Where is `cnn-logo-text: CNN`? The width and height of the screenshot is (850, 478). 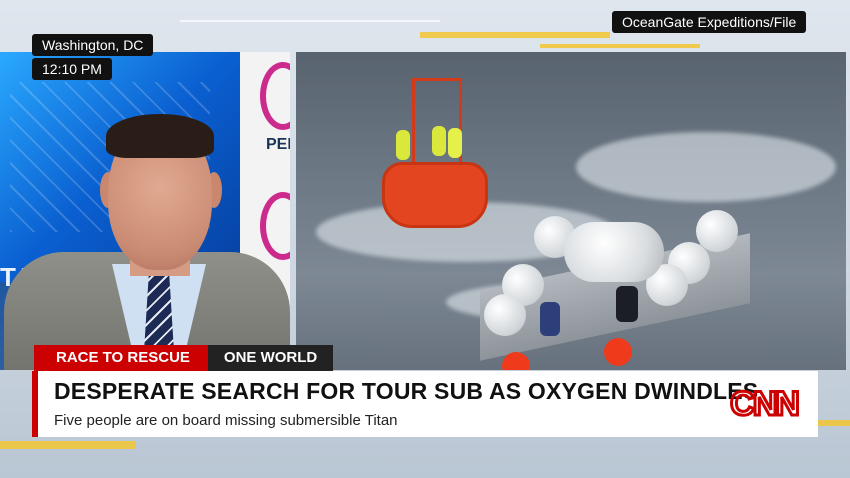
cnn-logo-text: CNN is located at coordinates (764, 404).